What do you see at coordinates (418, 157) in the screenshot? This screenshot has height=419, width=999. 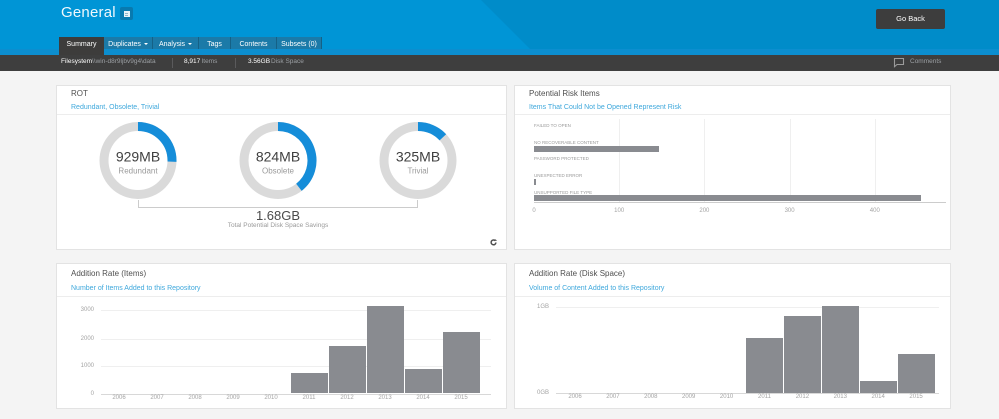 I see `svg-text: 325MB` at bounding box center [418, 157].